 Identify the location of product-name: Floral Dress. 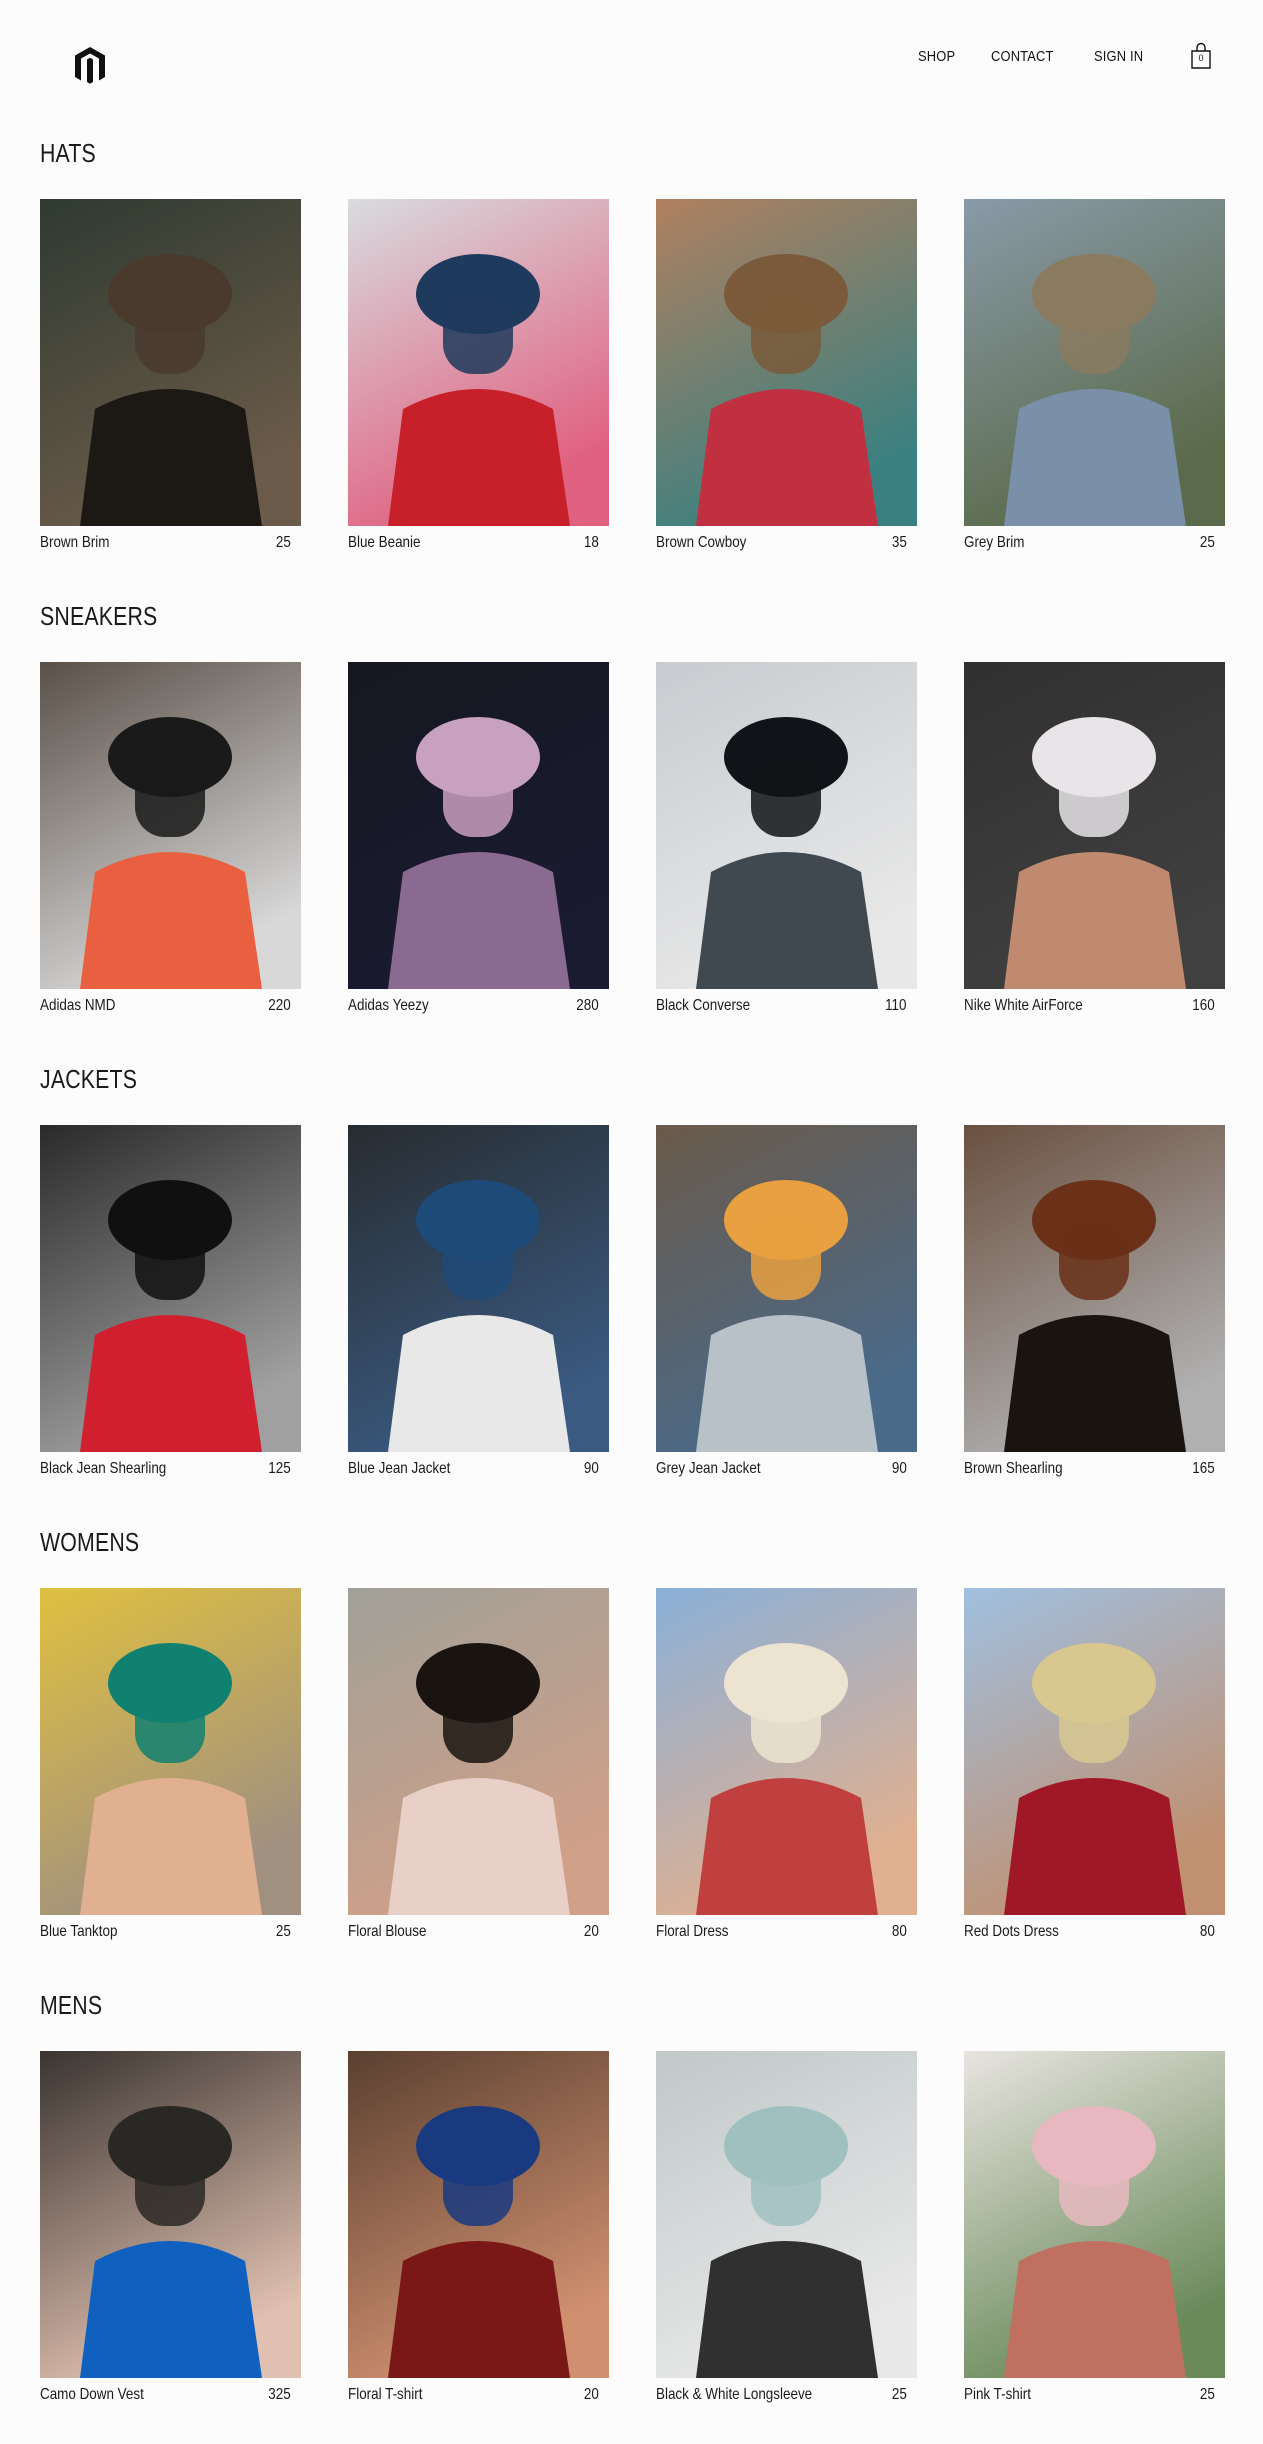
(692, 1931).